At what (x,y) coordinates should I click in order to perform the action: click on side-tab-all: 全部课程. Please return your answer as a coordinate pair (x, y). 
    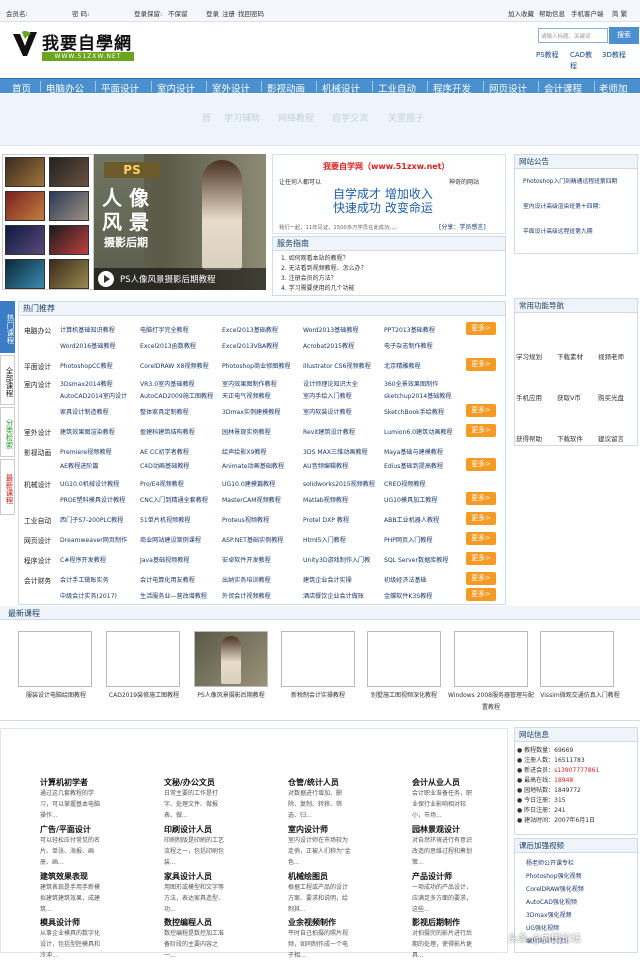
    Looking at the image, I should click on (7, 380).